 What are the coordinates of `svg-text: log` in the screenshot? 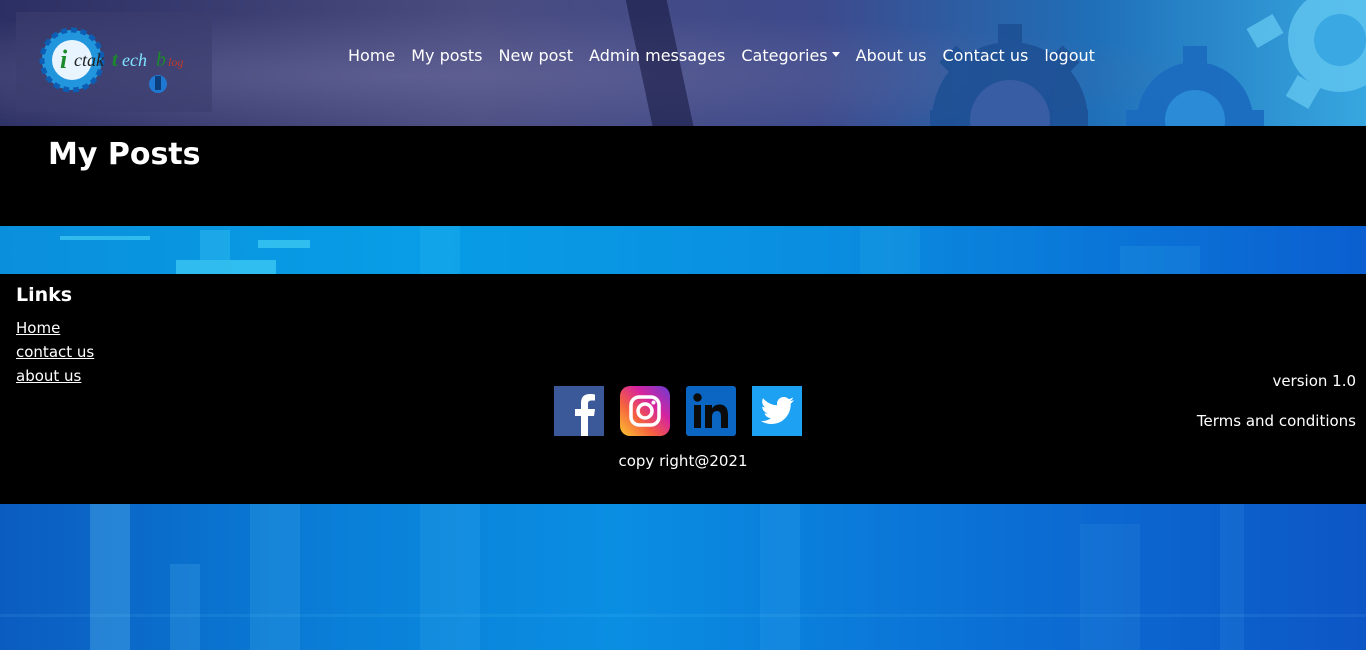 It's located at (175, 62).